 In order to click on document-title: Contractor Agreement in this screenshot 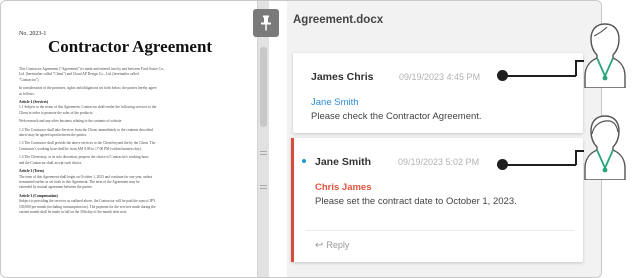, I will do `click(130, 46)`.